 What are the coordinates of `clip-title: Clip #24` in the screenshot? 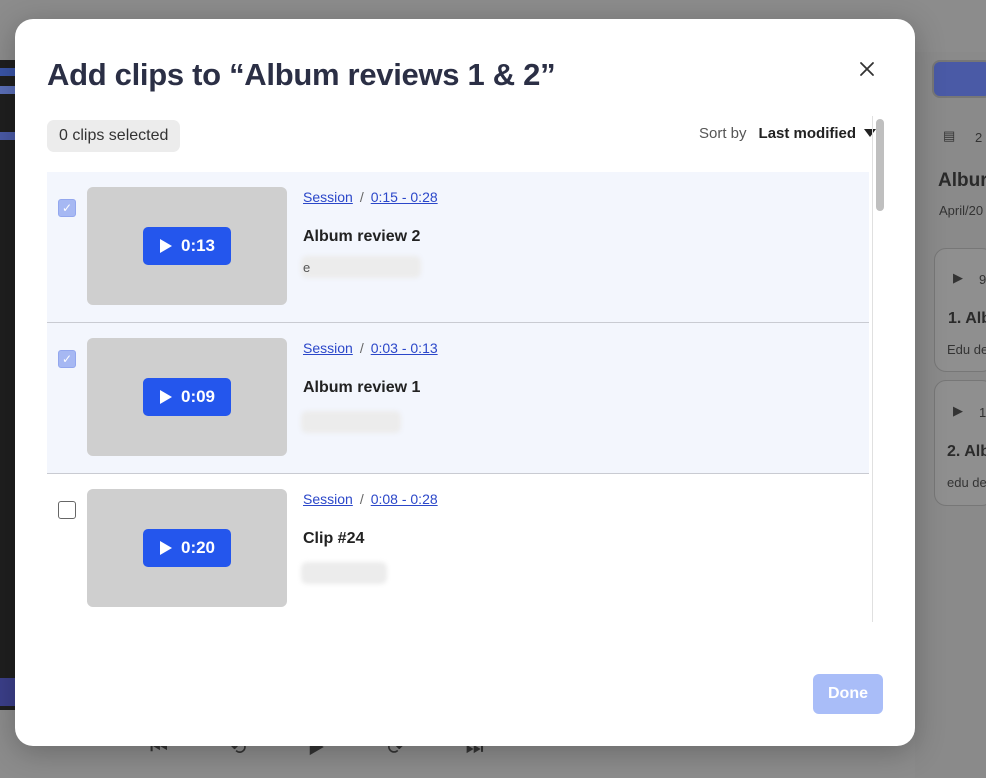 It's located at (334, 538).